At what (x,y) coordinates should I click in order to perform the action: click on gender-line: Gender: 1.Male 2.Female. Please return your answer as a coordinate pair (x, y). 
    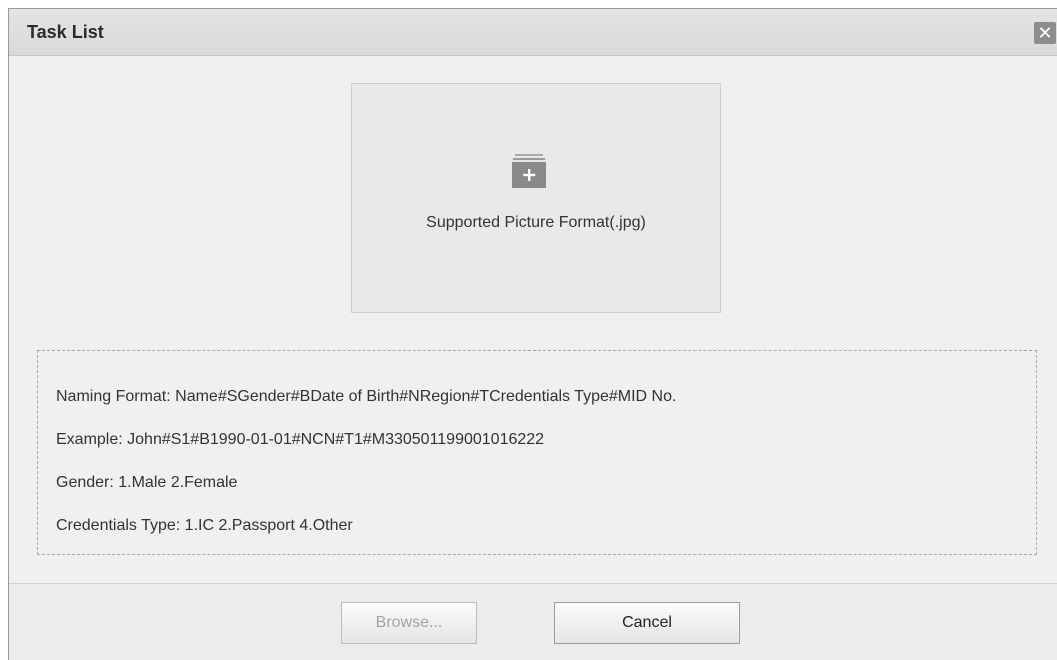
    Looking at the image, I should click on (147, 482).